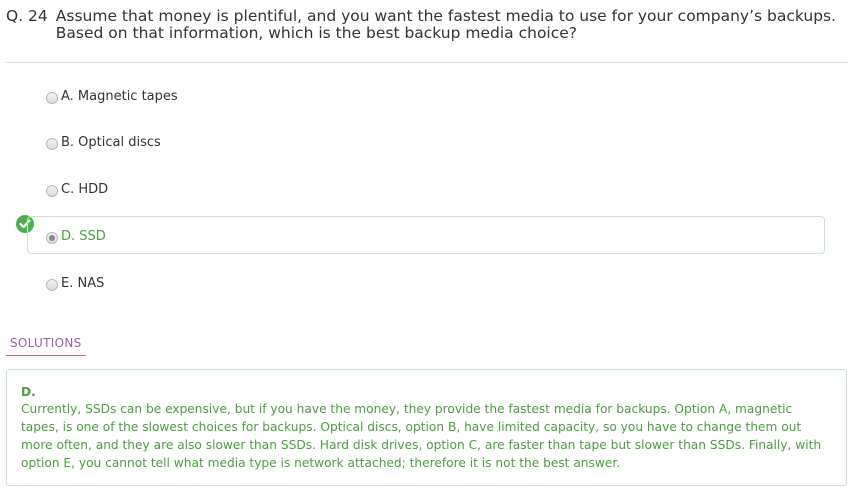  I want to click on option-c-radio, so click(52, 191).